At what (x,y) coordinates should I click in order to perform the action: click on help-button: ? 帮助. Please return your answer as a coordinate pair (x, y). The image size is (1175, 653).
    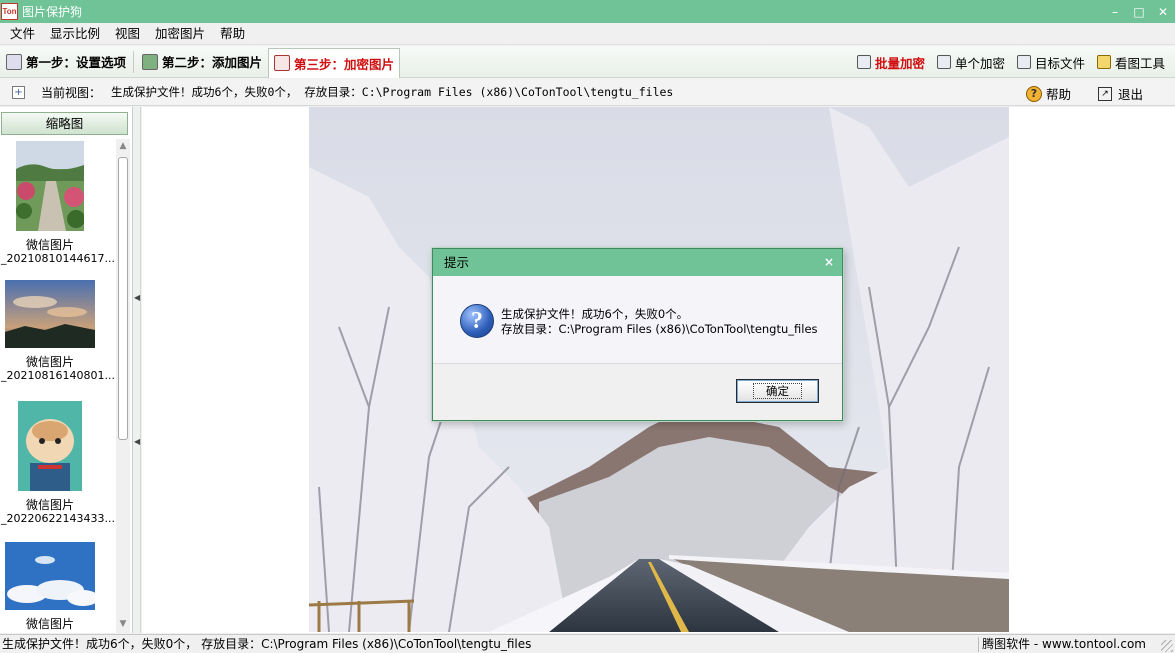
    Looking at the image, I should click on (1048, 93).